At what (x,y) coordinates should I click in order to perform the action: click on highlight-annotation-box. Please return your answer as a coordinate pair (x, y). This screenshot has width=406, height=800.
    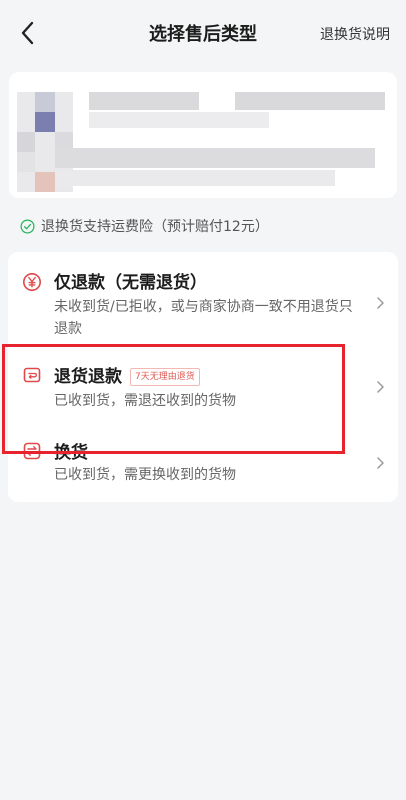
    Looking at the image, I should click on (173, 399).